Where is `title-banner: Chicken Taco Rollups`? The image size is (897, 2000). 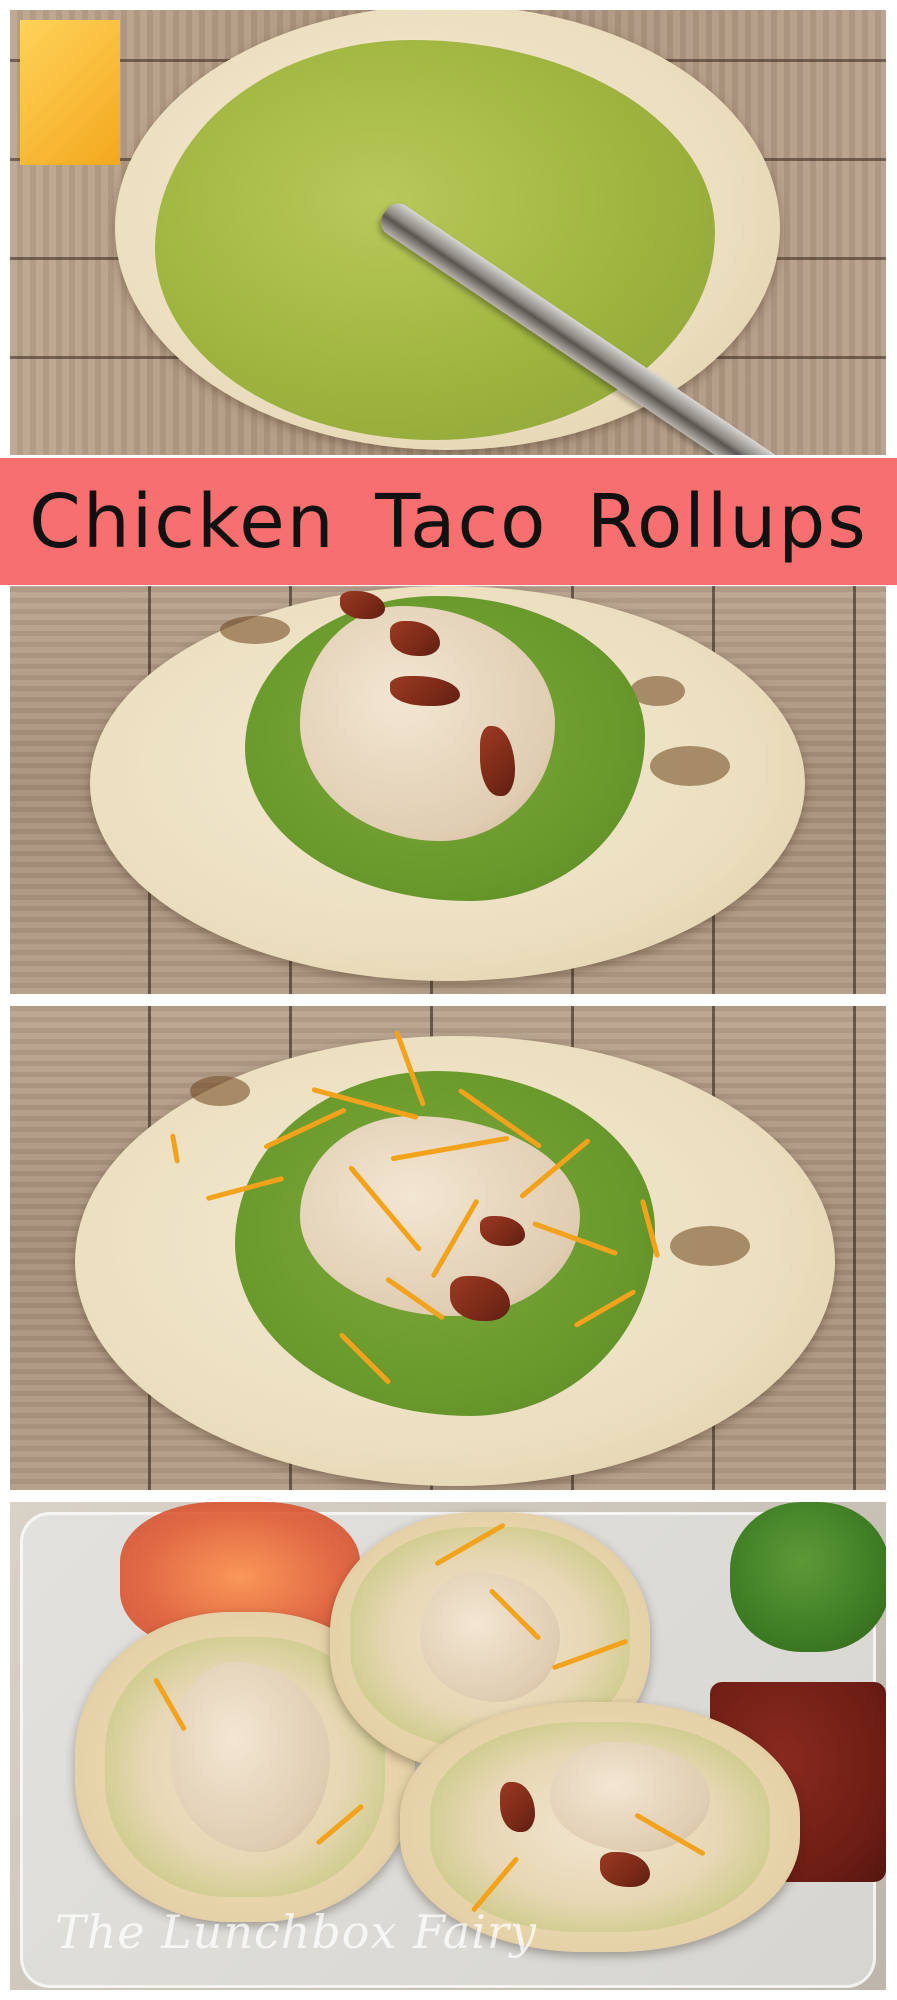 title-banner: Chicken Taco Rollups is located at coordinates (448, 521).